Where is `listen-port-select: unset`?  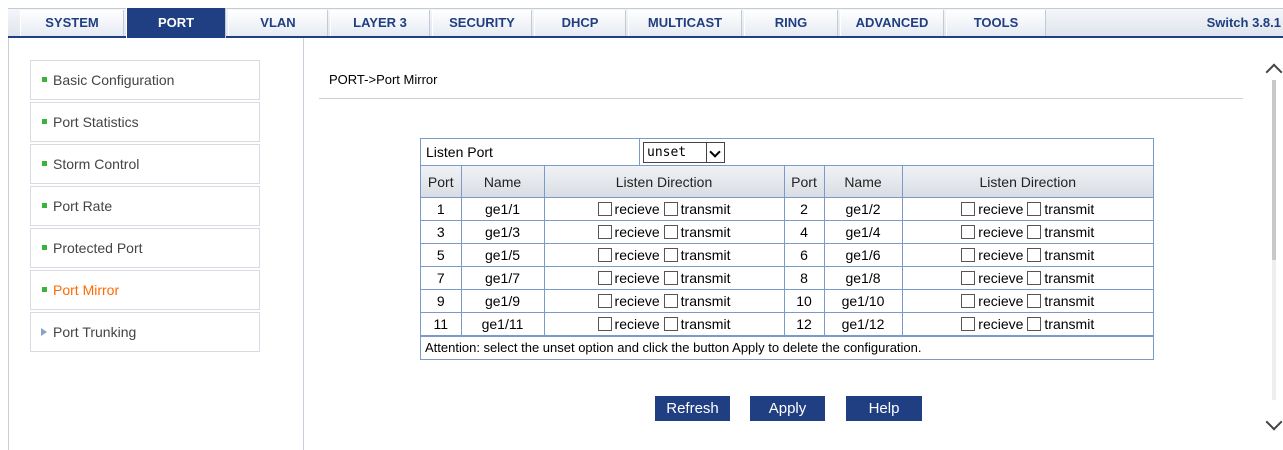
listen-port-select: unset is located at coordinates (684, 152).